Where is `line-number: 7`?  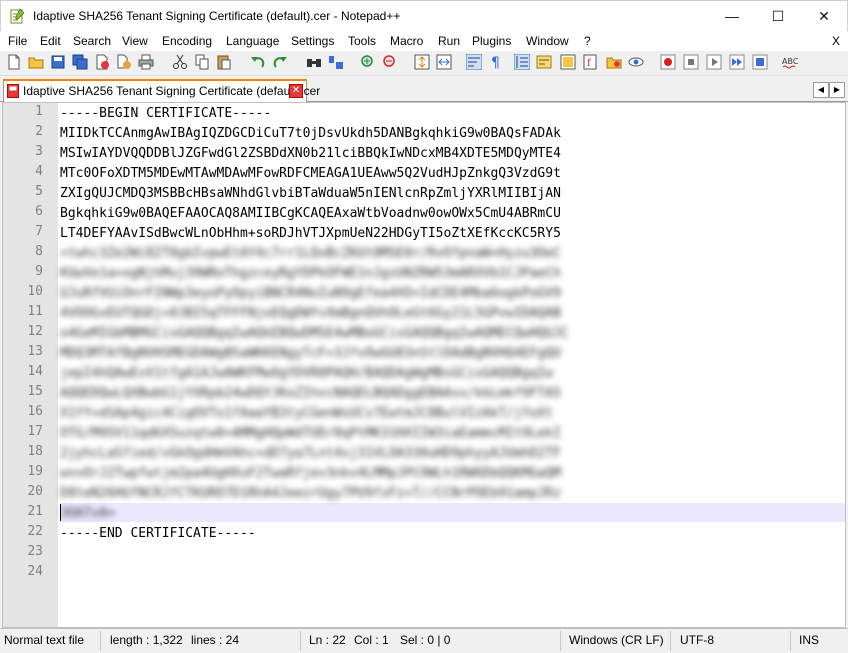 line-number: 7 is located at coordinates (39, 231).